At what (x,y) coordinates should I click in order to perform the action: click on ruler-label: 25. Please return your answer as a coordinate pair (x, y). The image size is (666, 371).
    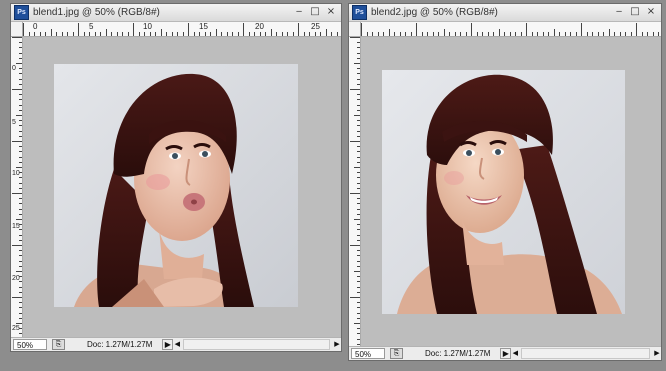
    Looking at the image, I should click on (315, 26).